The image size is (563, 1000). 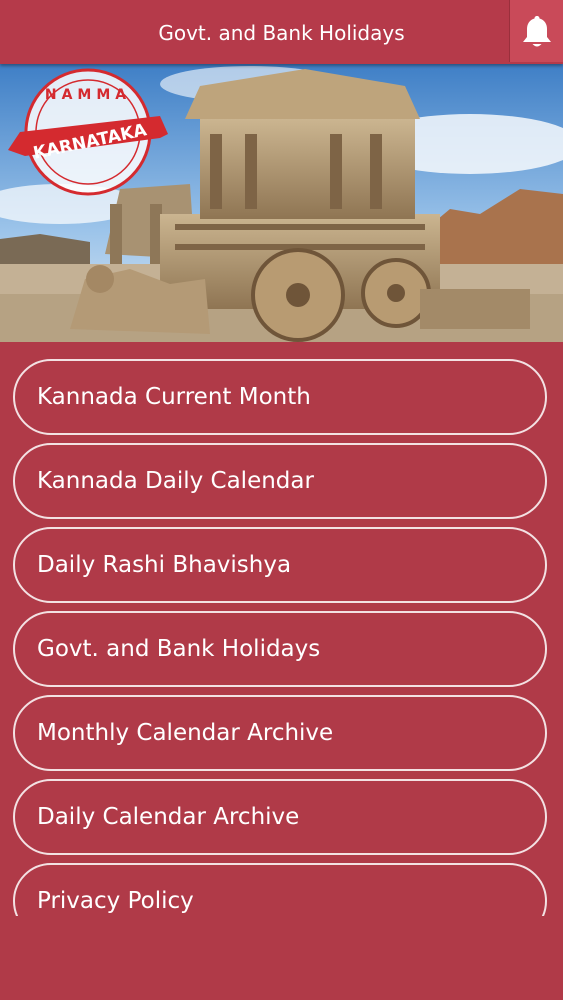 I want to click on menu-item-kannada-current-month: Kannada Current Month, so click(x=280, y=397).